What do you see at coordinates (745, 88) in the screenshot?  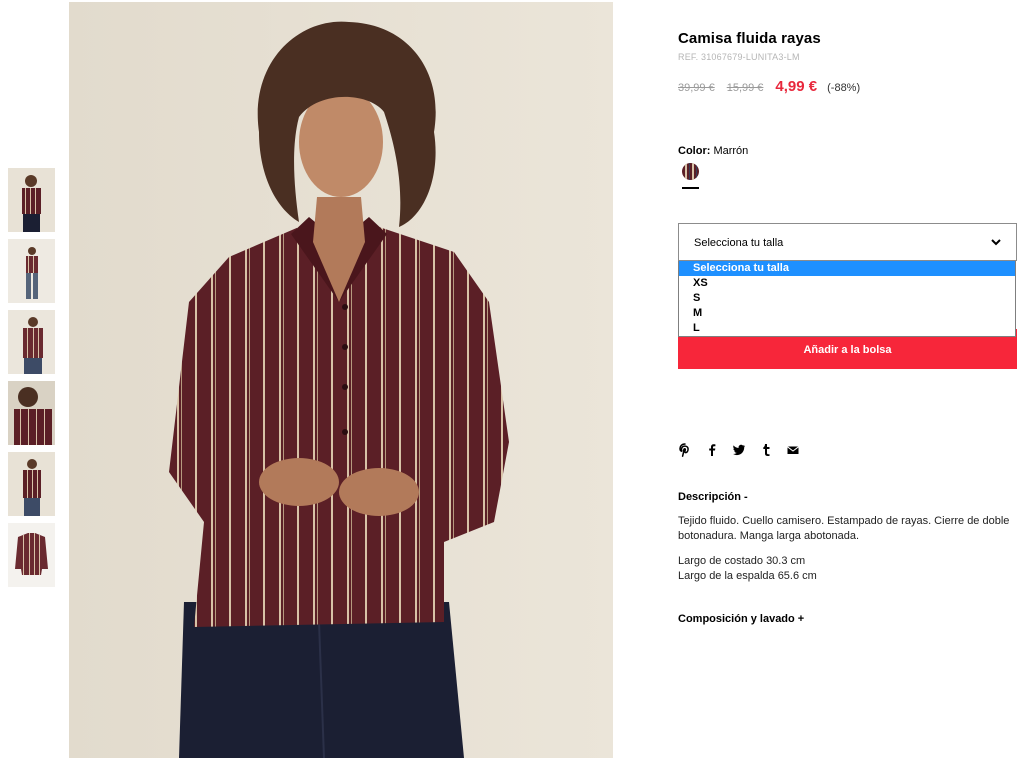 I see `previous-price: 15,99 €` at bounding box center [745, 88].